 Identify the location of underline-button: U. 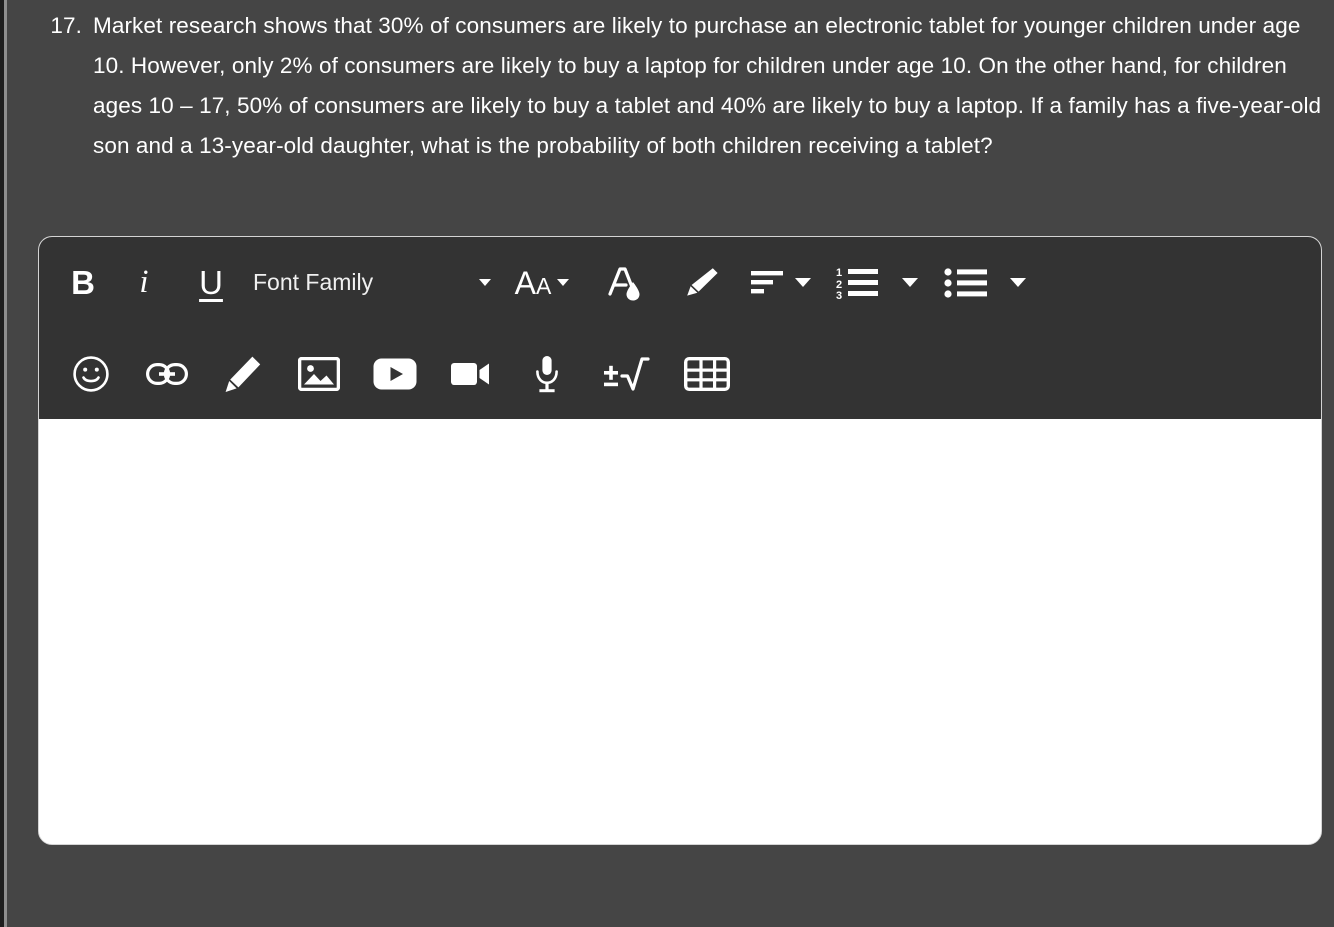
(211, 283).